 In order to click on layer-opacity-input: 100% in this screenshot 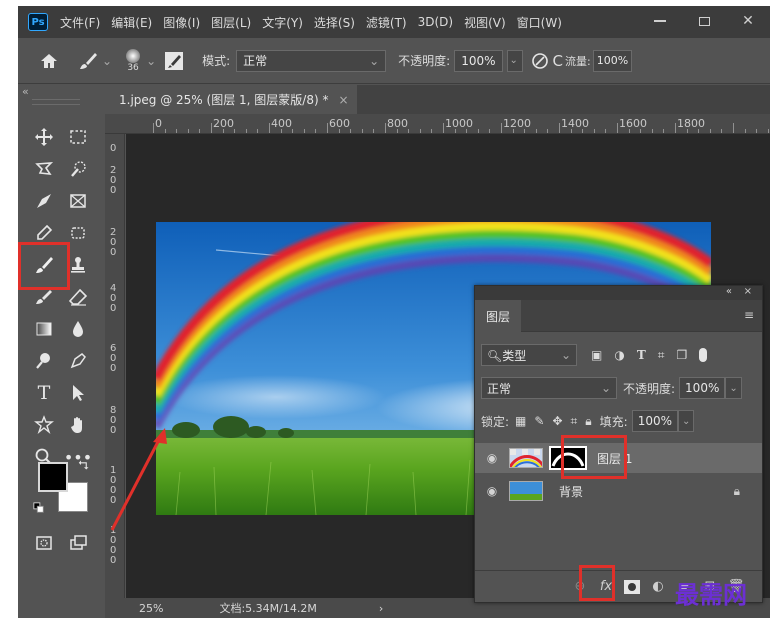, I will do `click(702, 388)`.